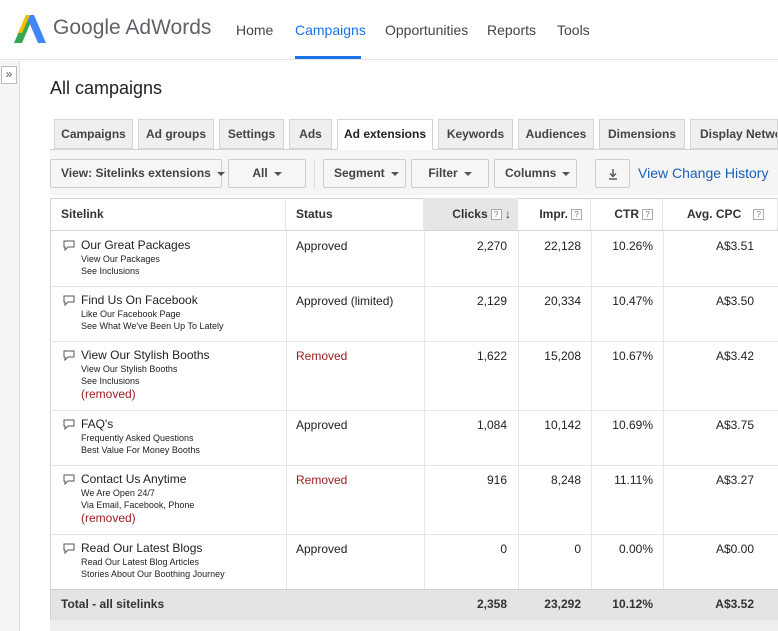 The height and width of the screenshot is (631, 778). What do you see at coordinates (385, 134) in the screenshot?
I see `tab-ad-extensions: Ad extensions` at bounding box center [385, 134].